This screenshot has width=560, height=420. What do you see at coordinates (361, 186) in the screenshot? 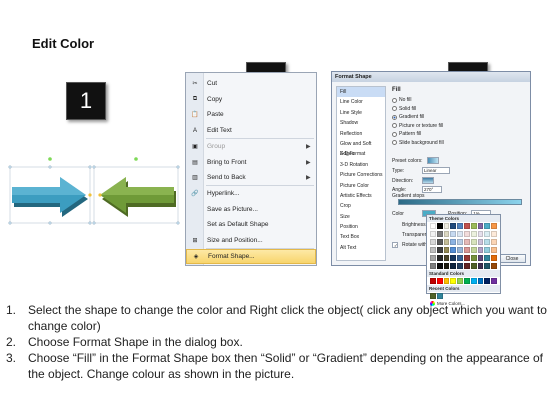
I see `category-item: Picture Color` at bounding box center [361, 186].